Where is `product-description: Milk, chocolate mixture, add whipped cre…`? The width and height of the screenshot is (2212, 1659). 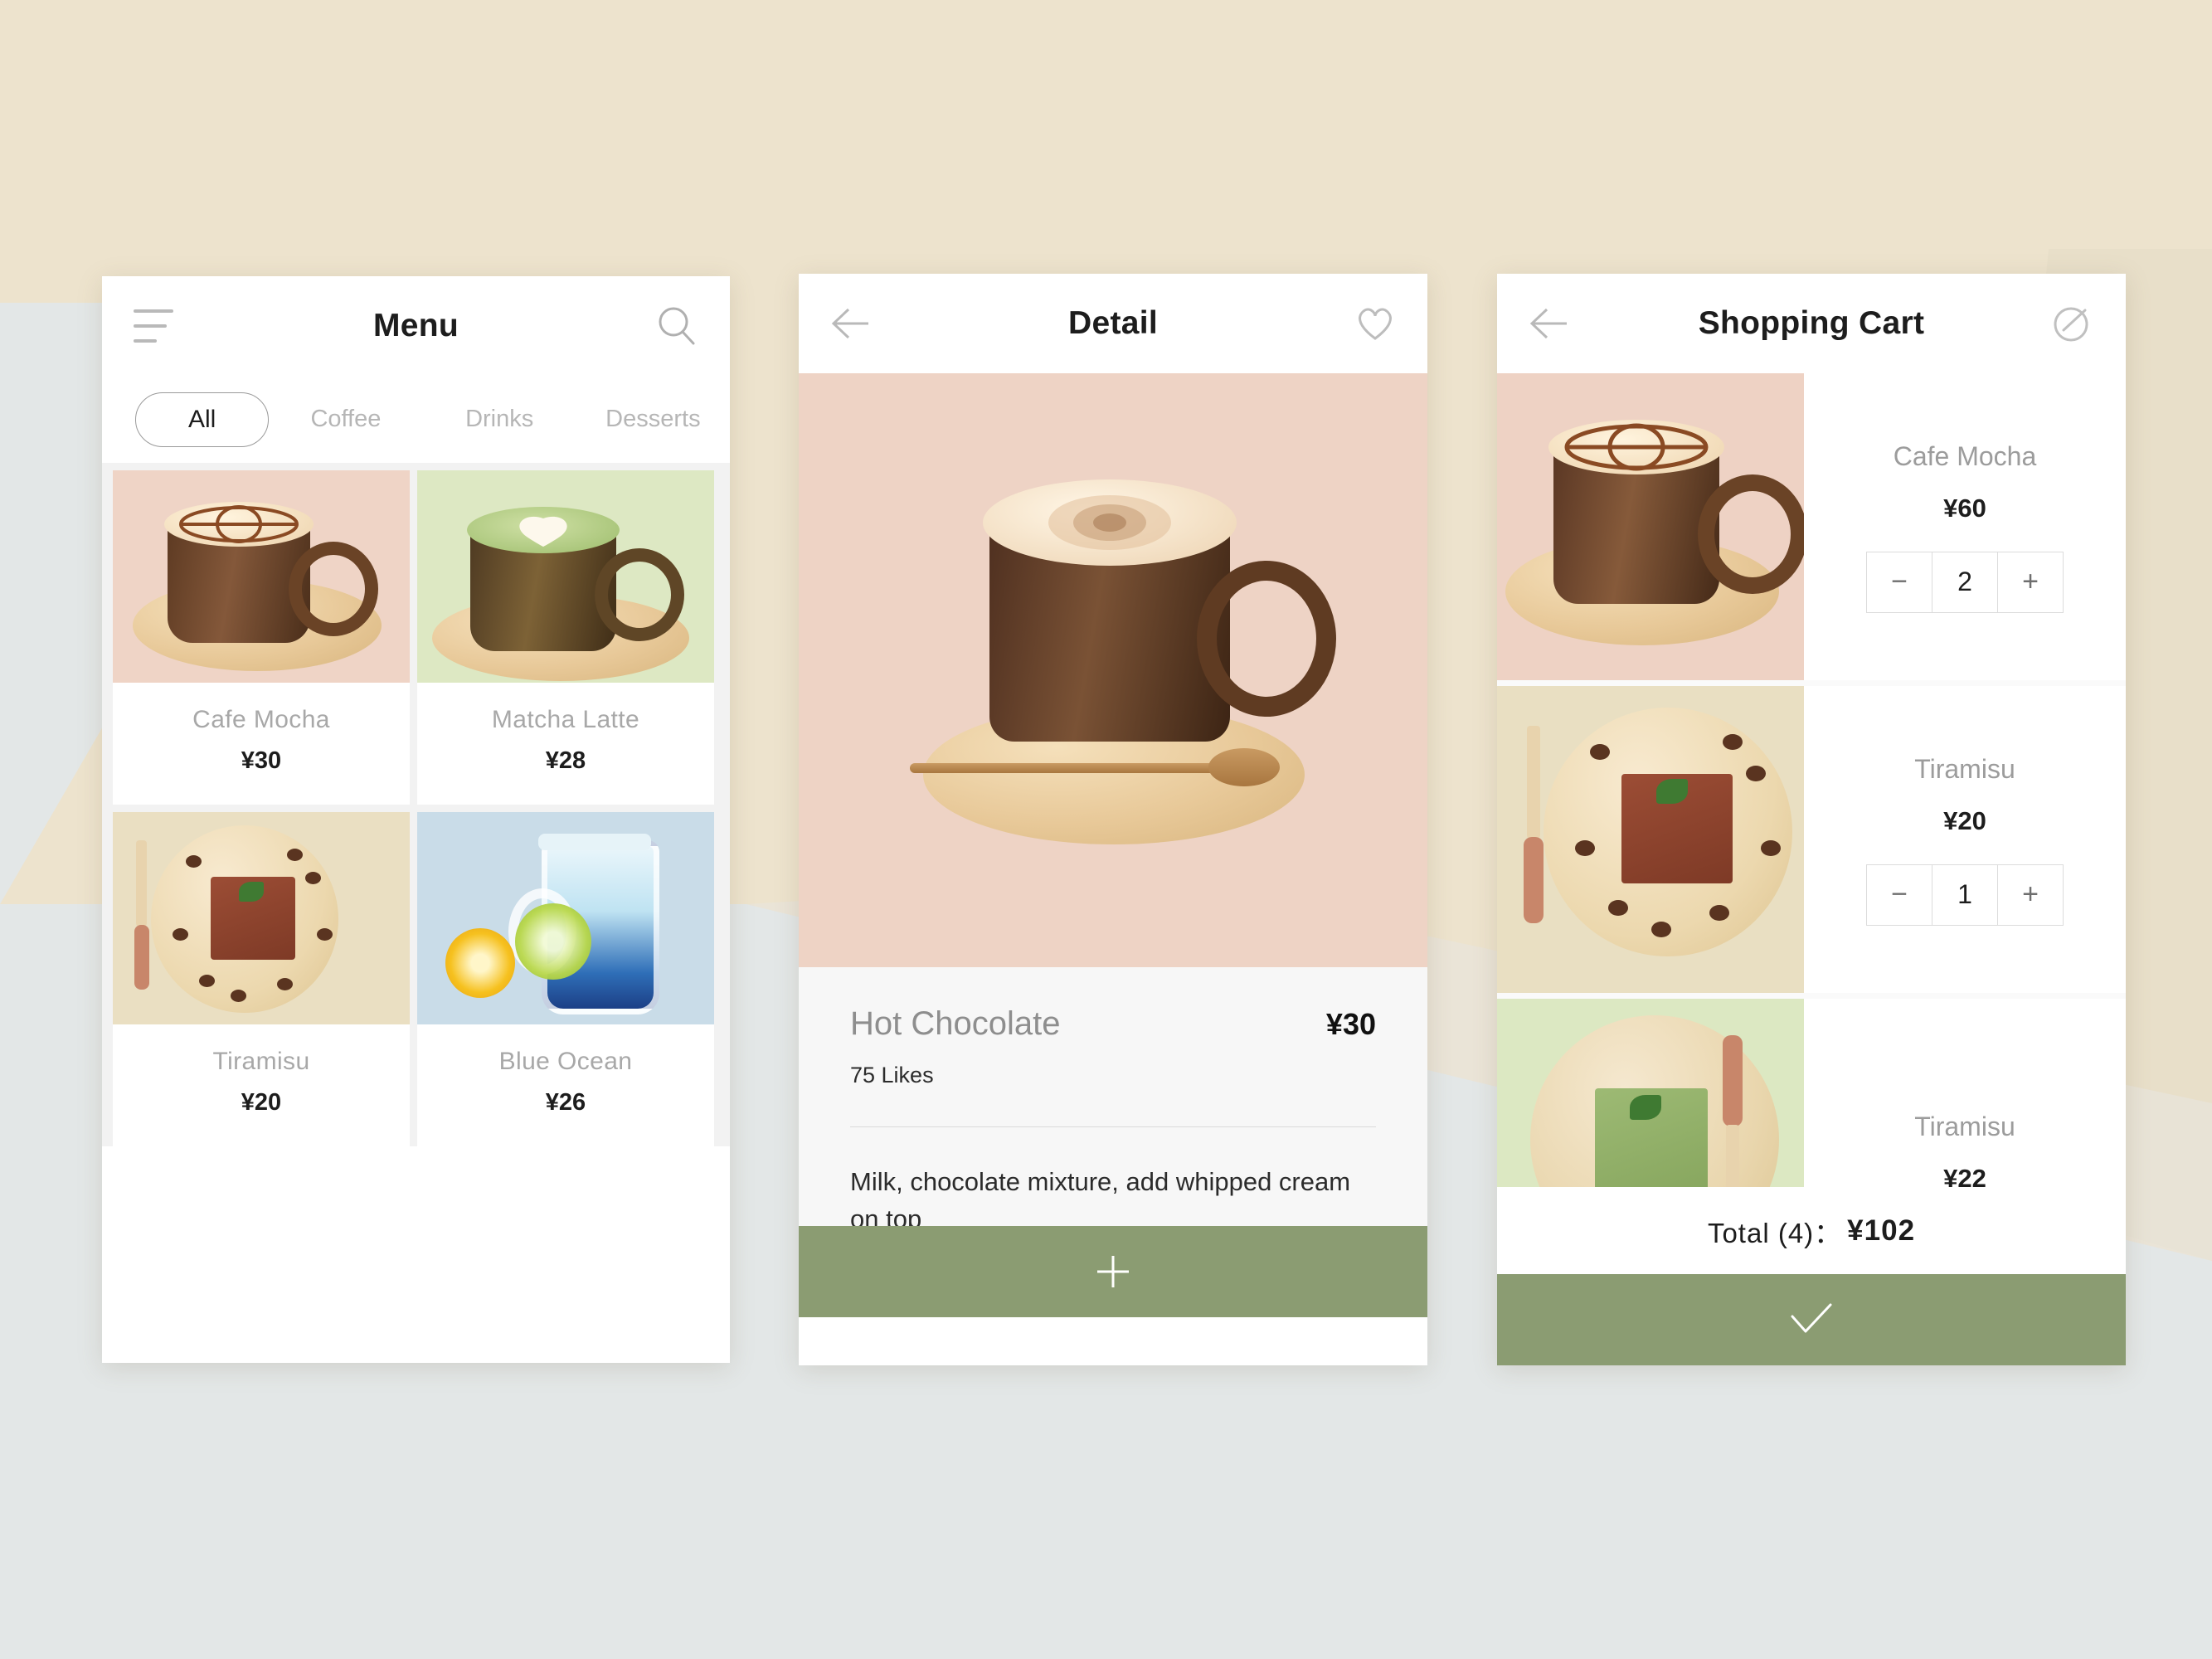
product-description: Milk, chocolate mixture, add whipped cre… is located at coordinates (1100, 1196).